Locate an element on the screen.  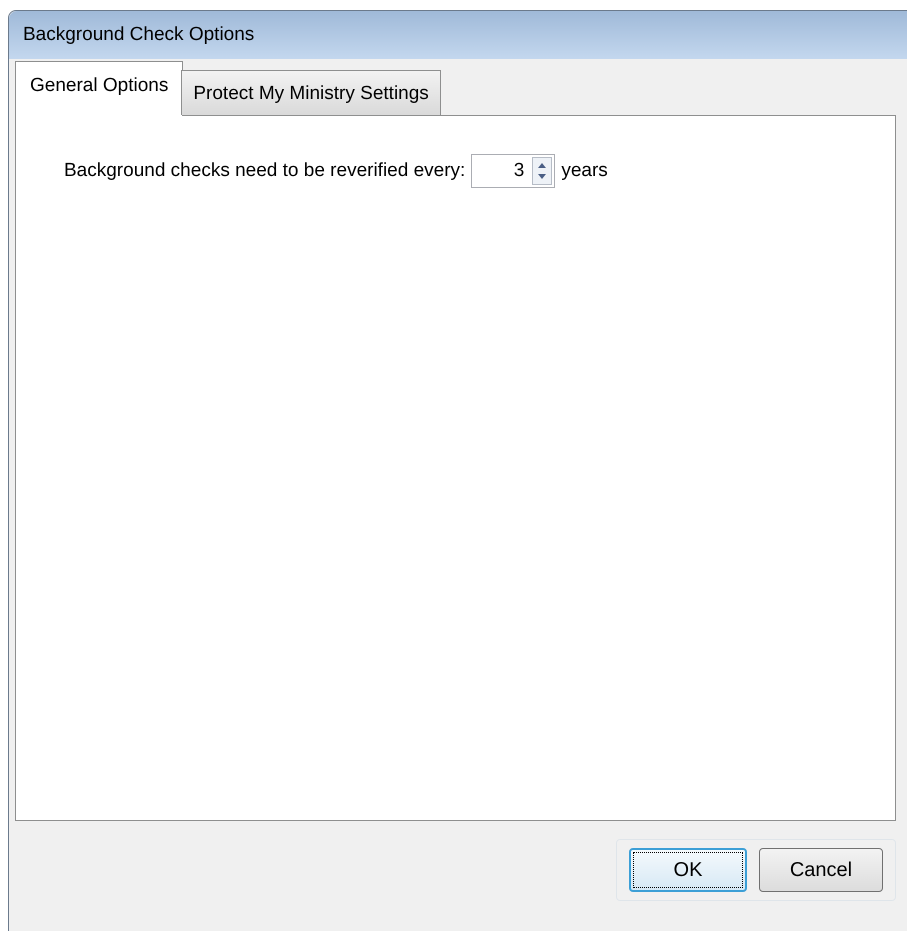
years-spinner: 3 is located at coordinates (513, 171).